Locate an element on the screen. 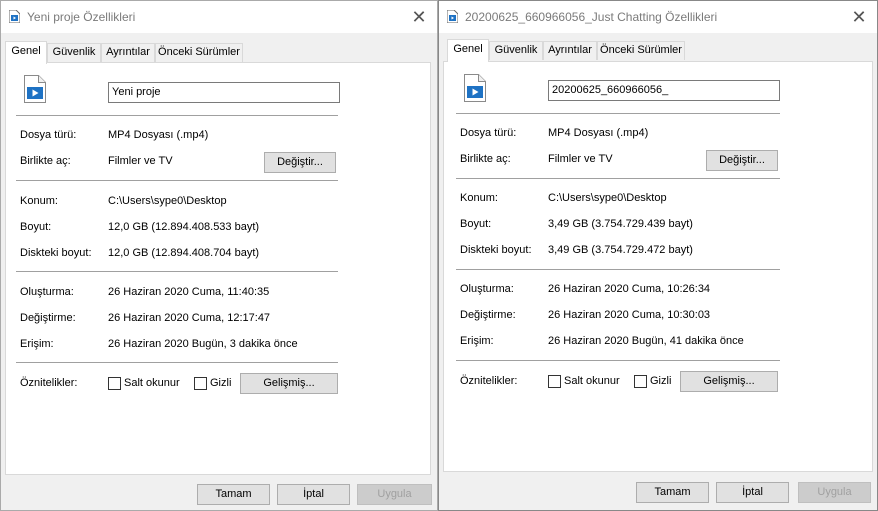 Image resolution: width=878 pixels, height=511 pixels. accessed-value: 26 Haziran 2020 Bugün, 3 dakika önce is located at coordinates (203, 344).